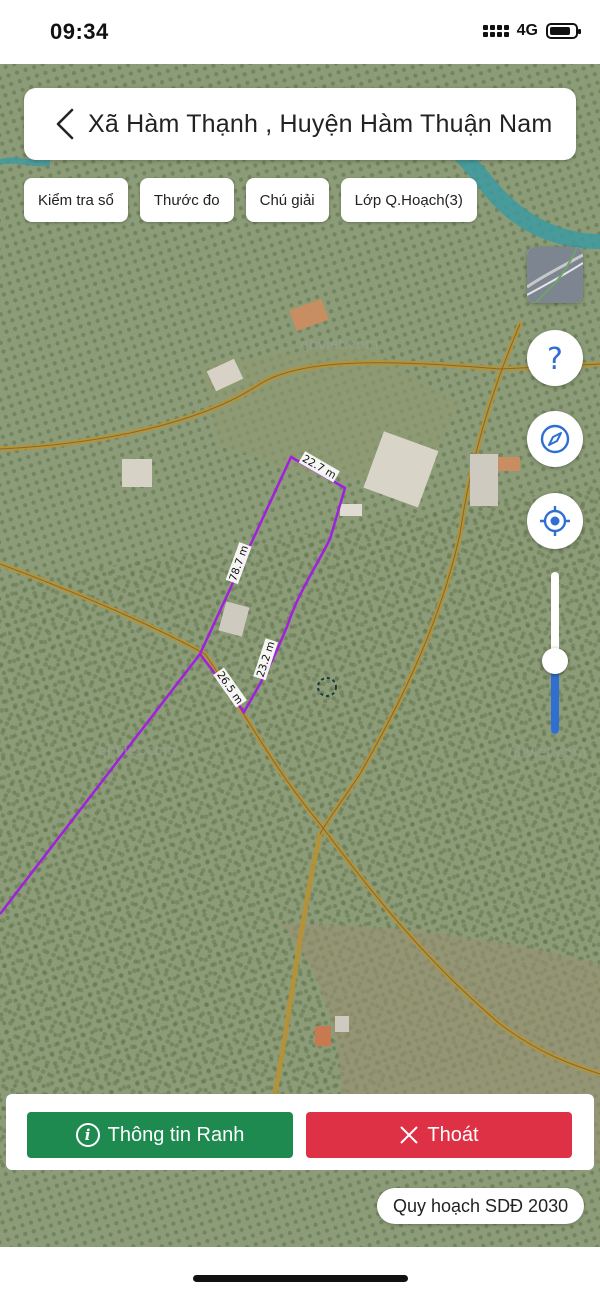  I want to click on map-layer-toggle, so click(555, 275).